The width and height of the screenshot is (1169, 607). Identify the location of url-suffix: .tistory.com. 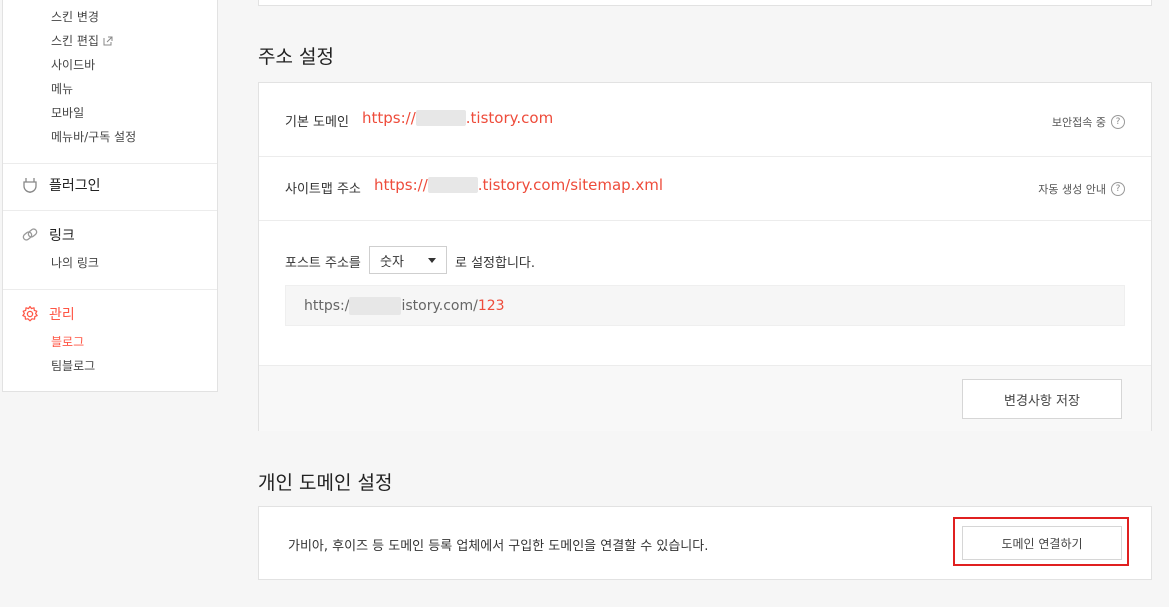
(509, 118).